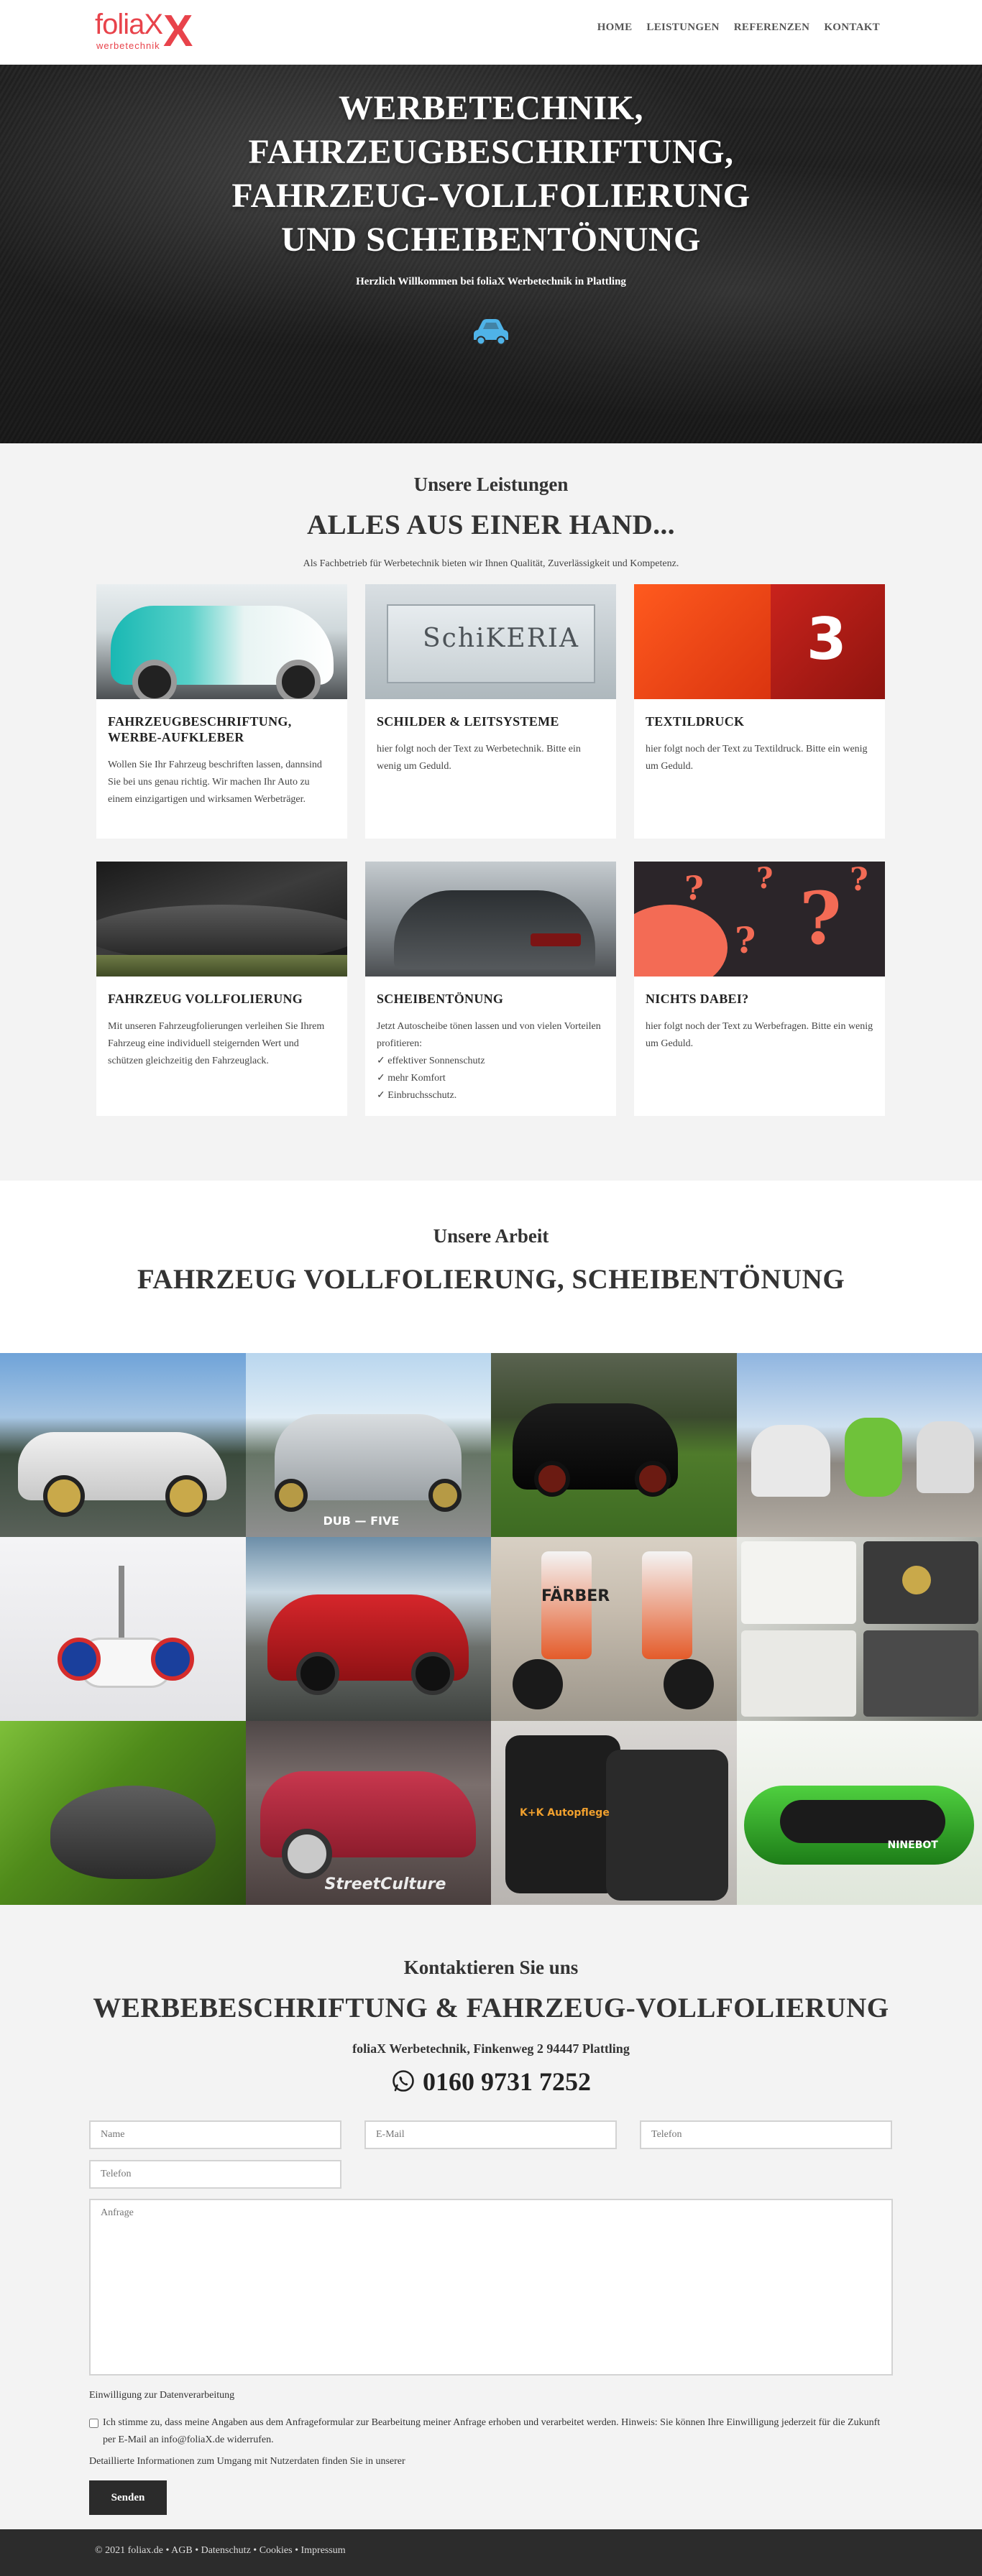  Describe the element at coordinates (614, 1629) in the screenshot. I see `gallery-image: FÄRBER` at that location.